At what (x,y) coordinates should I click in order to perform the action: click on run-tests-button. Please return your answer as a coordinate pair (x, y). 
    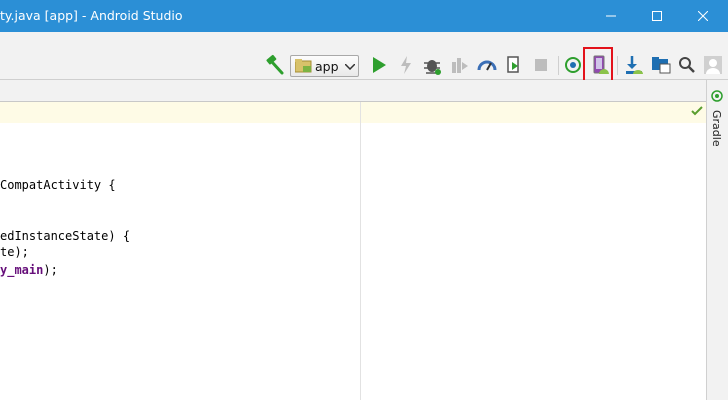
    Looking at the image, I should click on (514, 65).